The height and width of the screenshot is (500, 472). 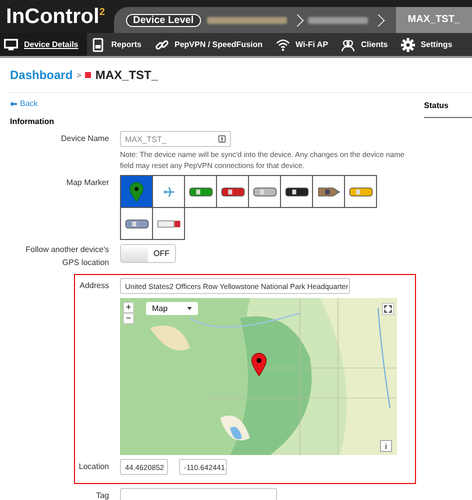 I want to click on contact-card-icon, so click(x=222, y=139).